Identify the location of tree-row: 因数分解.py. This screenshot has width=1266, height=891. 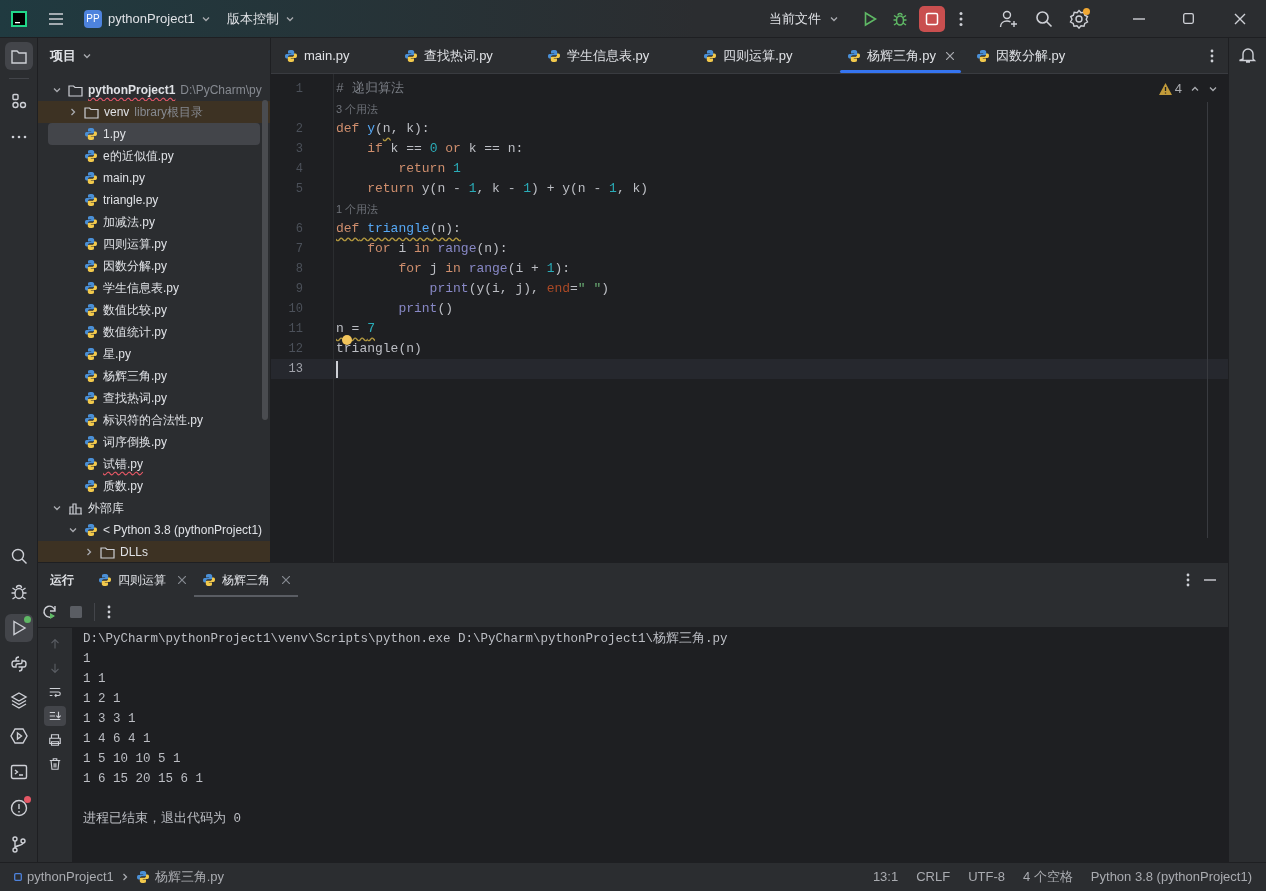
(154, 266).